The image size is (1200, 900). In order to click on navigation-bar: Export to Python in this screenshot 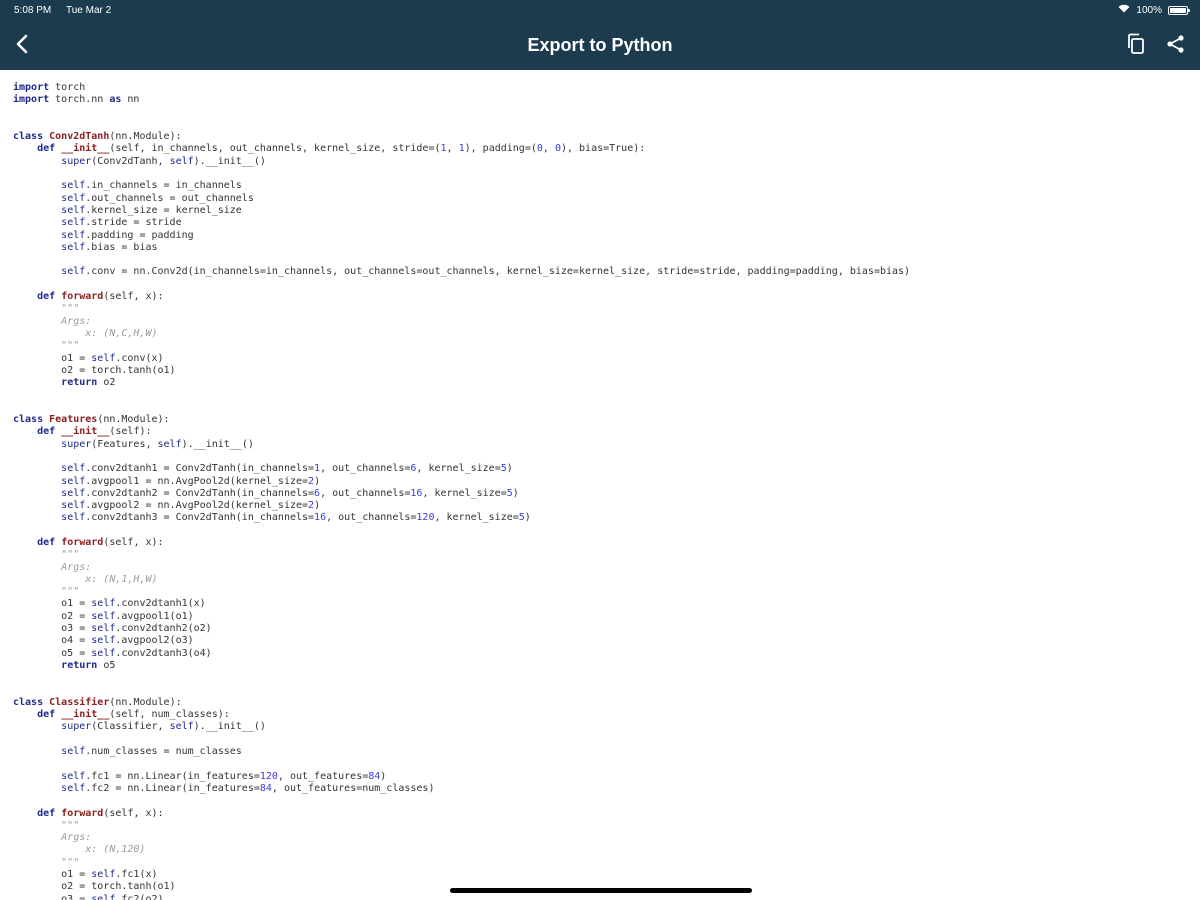, I will do `click(600, 46)`.